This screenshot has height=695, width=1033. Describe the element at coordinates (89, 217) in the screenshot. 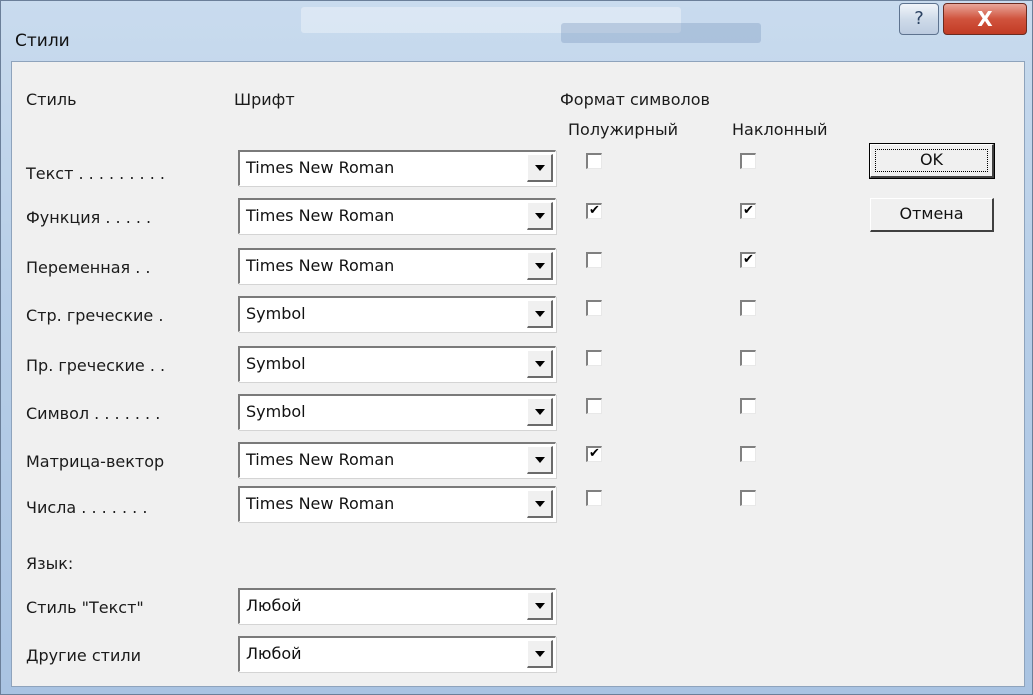

I see `row-label: Функция . . . . .` at that location.